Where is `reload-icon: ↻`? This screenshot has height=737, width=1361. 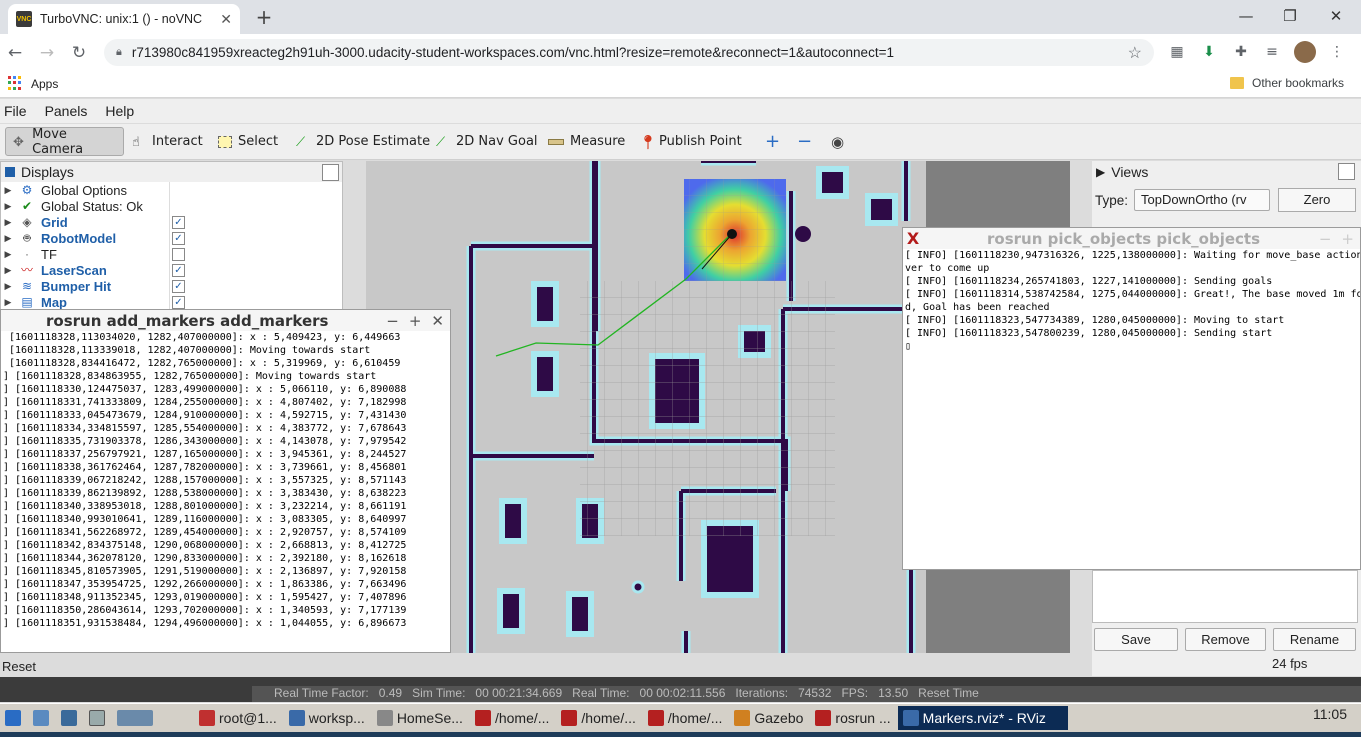
reload-icon: ↻ is located at coordinates (79, 53).